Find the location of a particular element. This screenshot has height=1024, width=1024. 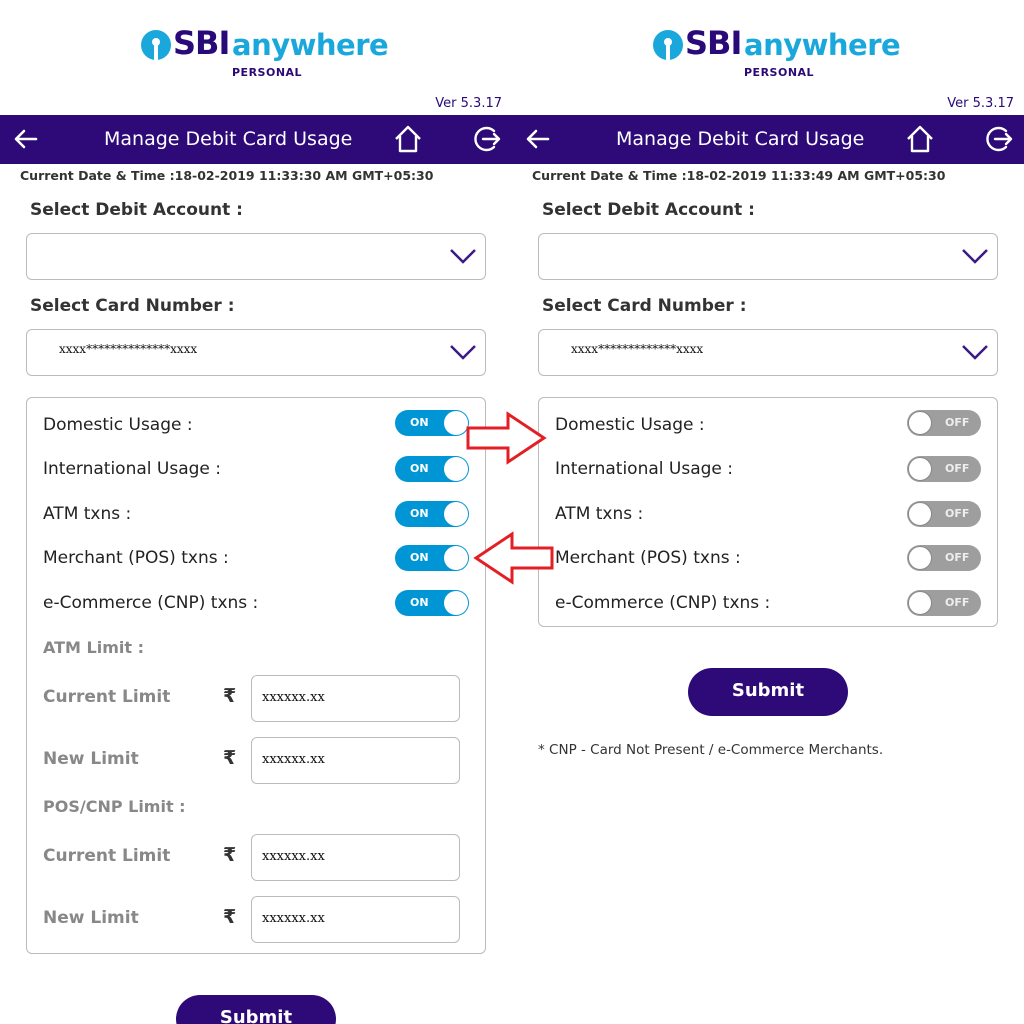

pos-current-limit-label: Current Limit is located at coordinates (107, 856).